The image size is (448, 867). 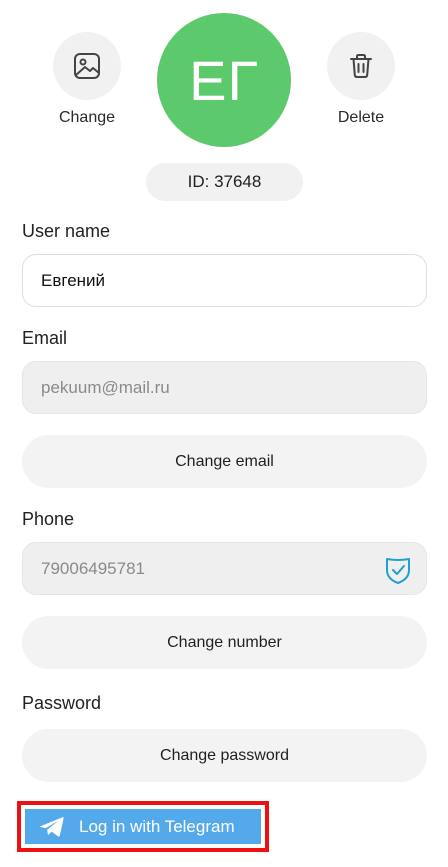 I want to click on phone-value: 79006495781, so click(x=93, y=568).